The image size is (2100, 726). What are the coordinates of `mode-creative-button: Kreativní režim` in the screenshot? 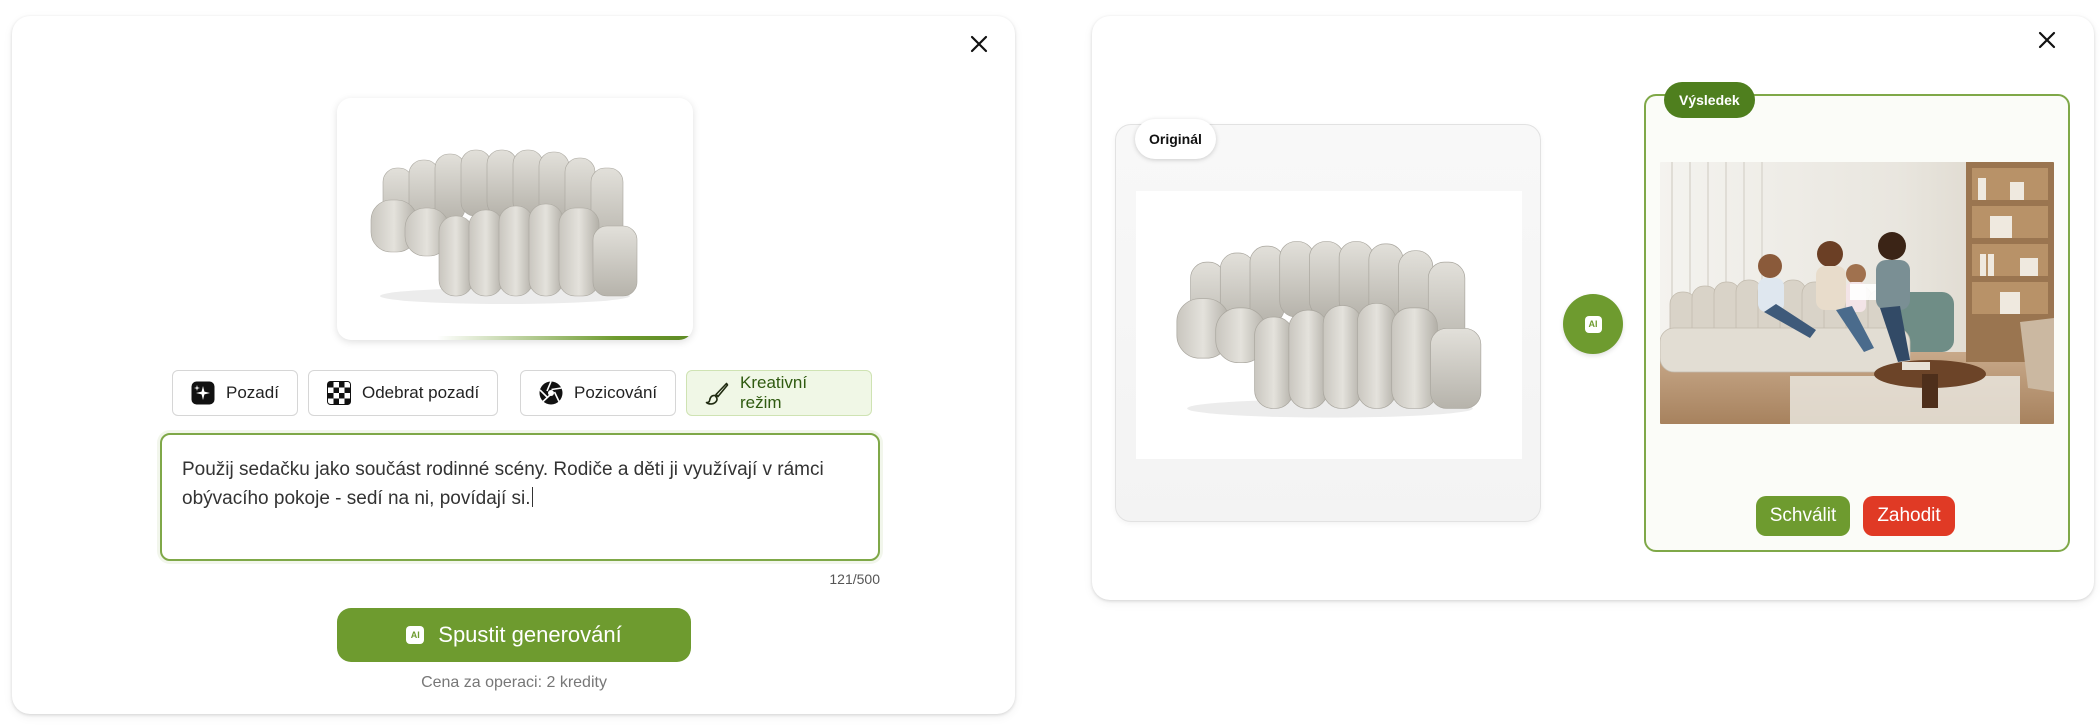 It's located at (779, 393).